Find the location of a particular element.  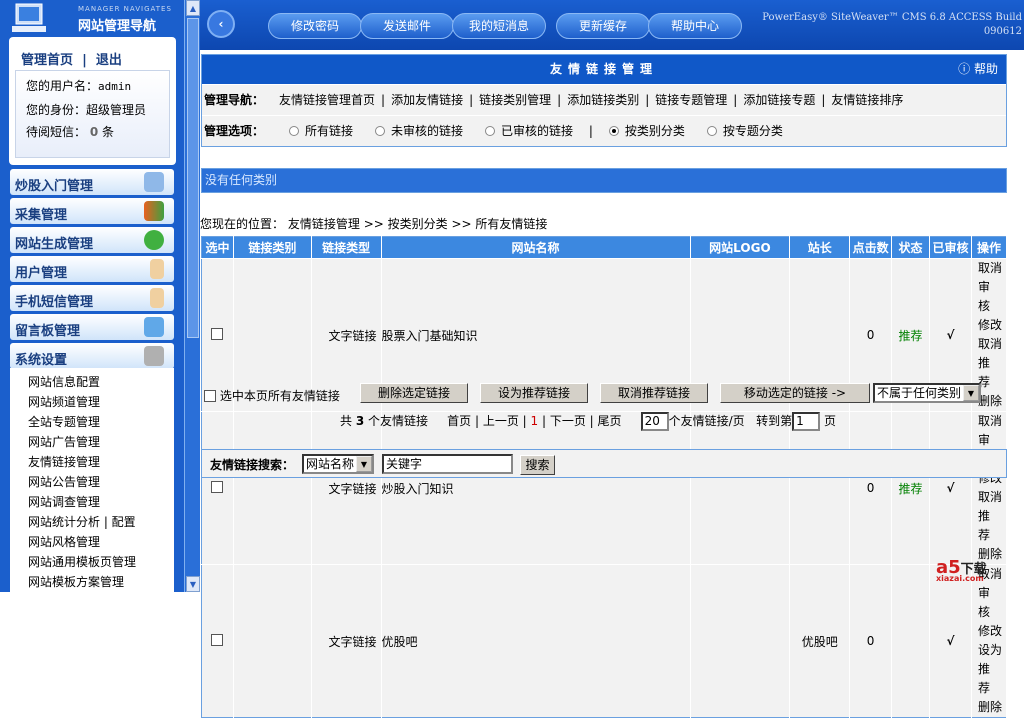

breadcrumb-item: 友情链接管理 is located at coordinates (324, 224).